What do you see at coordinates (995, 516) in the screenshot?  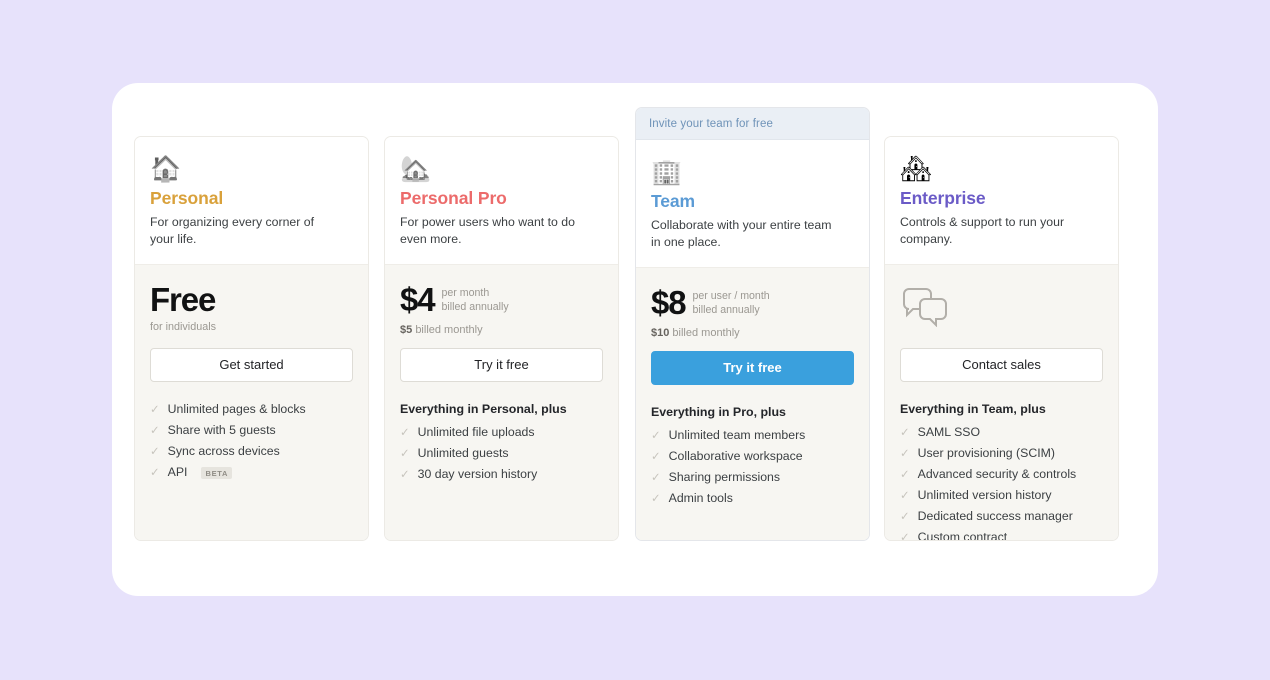 I see `feature-label: Dedicated success manager` at bounding box center [995, 516].